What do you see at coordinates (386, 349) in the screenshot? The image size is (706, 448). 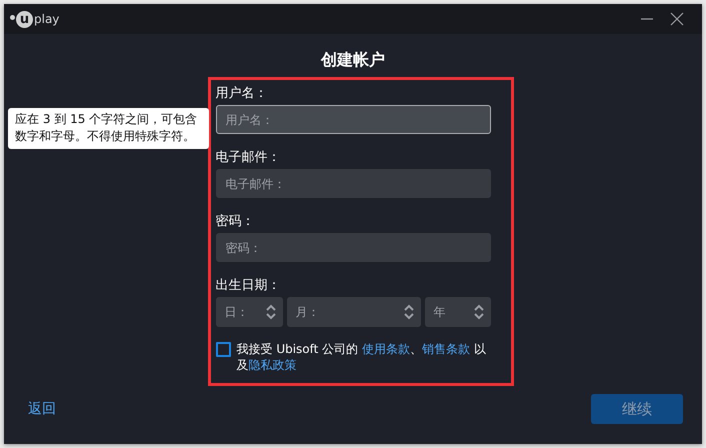 I see `terms-link: 使用条款` at bounding box center [386, 349].